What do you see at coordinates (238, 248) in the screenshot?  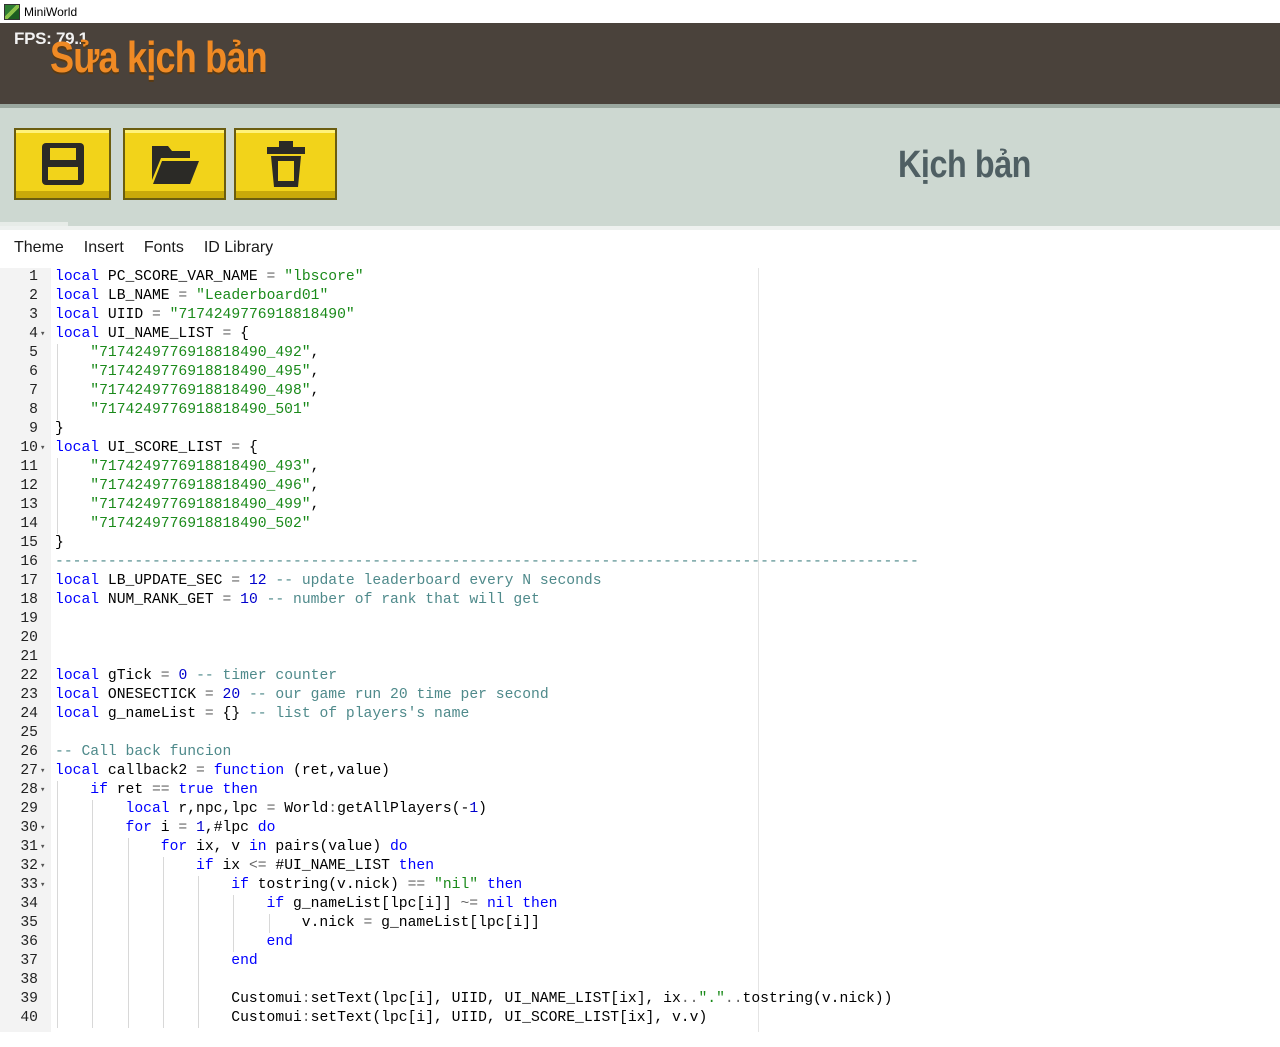 I see `menu-id-library: ID Library` at bounding box center [238, 248].